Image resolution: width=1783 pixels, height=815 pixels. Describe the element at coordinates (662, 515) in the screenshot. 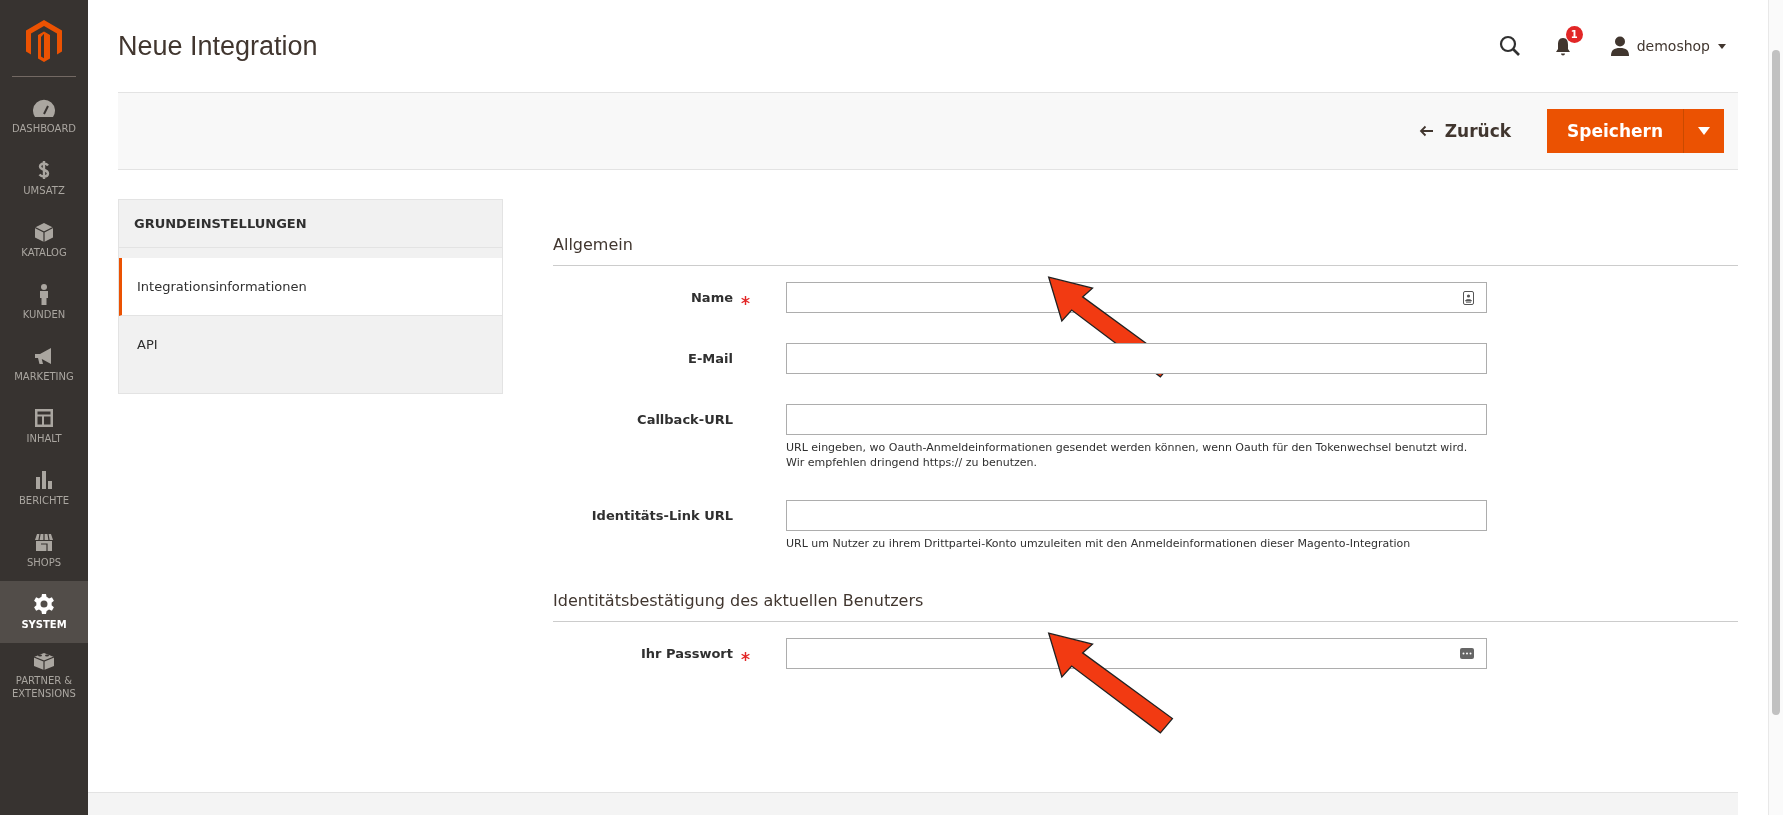

I see `field-label: Identitäts-Link URL` at that location.